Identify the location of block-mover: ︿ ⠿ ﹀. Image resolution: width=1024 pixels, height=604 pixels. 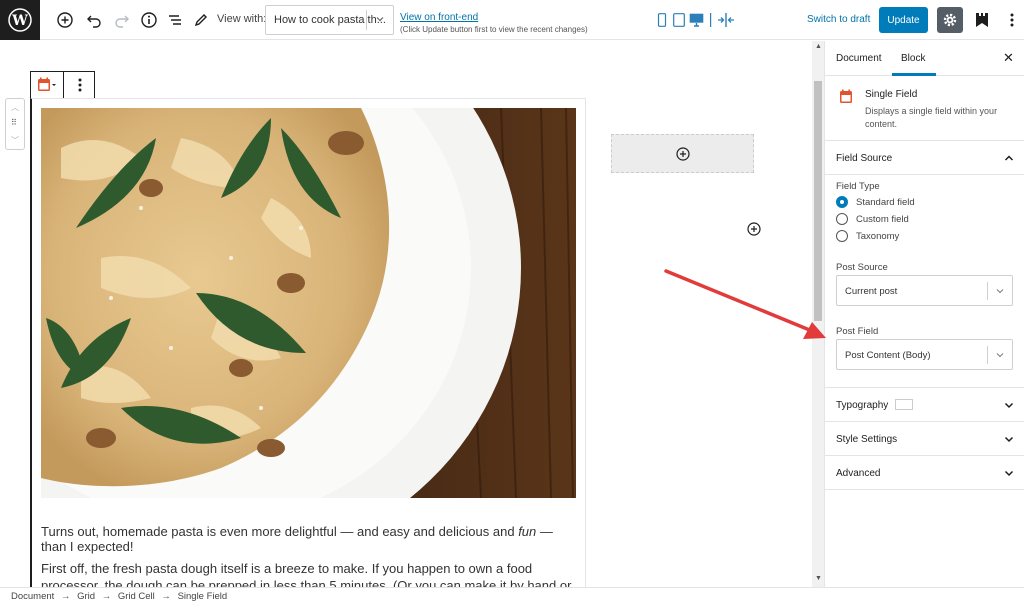
(15, 124).